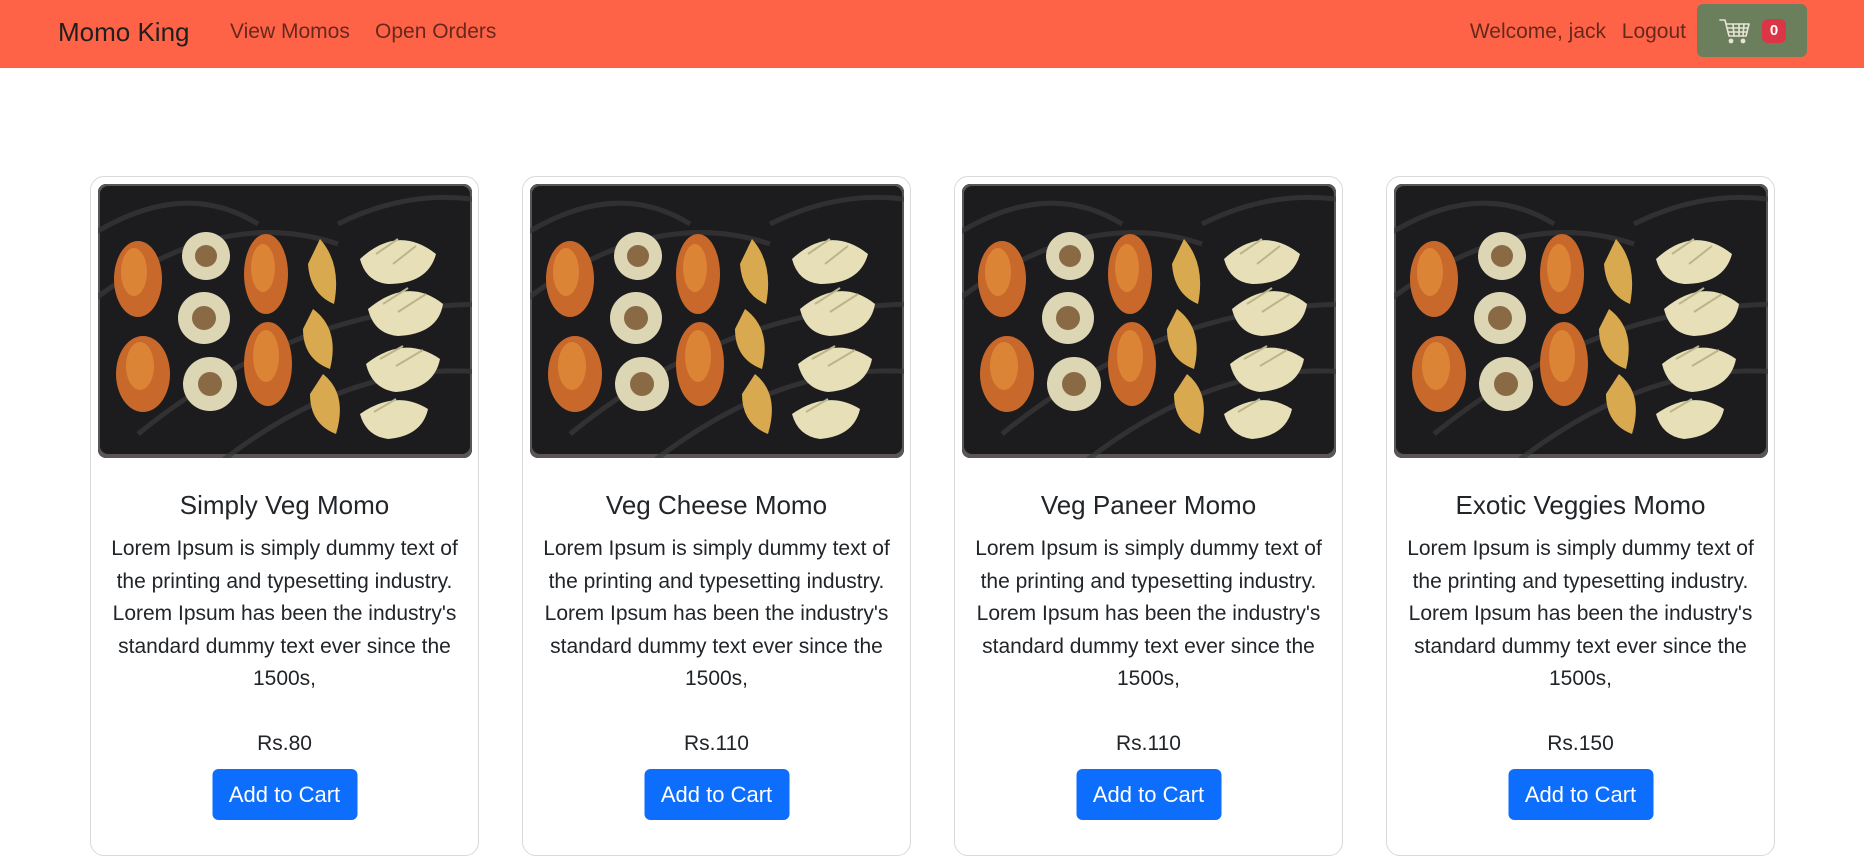 This screenshot has width=1864, height=856. Describe the element at coordinates (124, 32) in the screenshot. I see `brand-logo-text: Momo King` at that location.